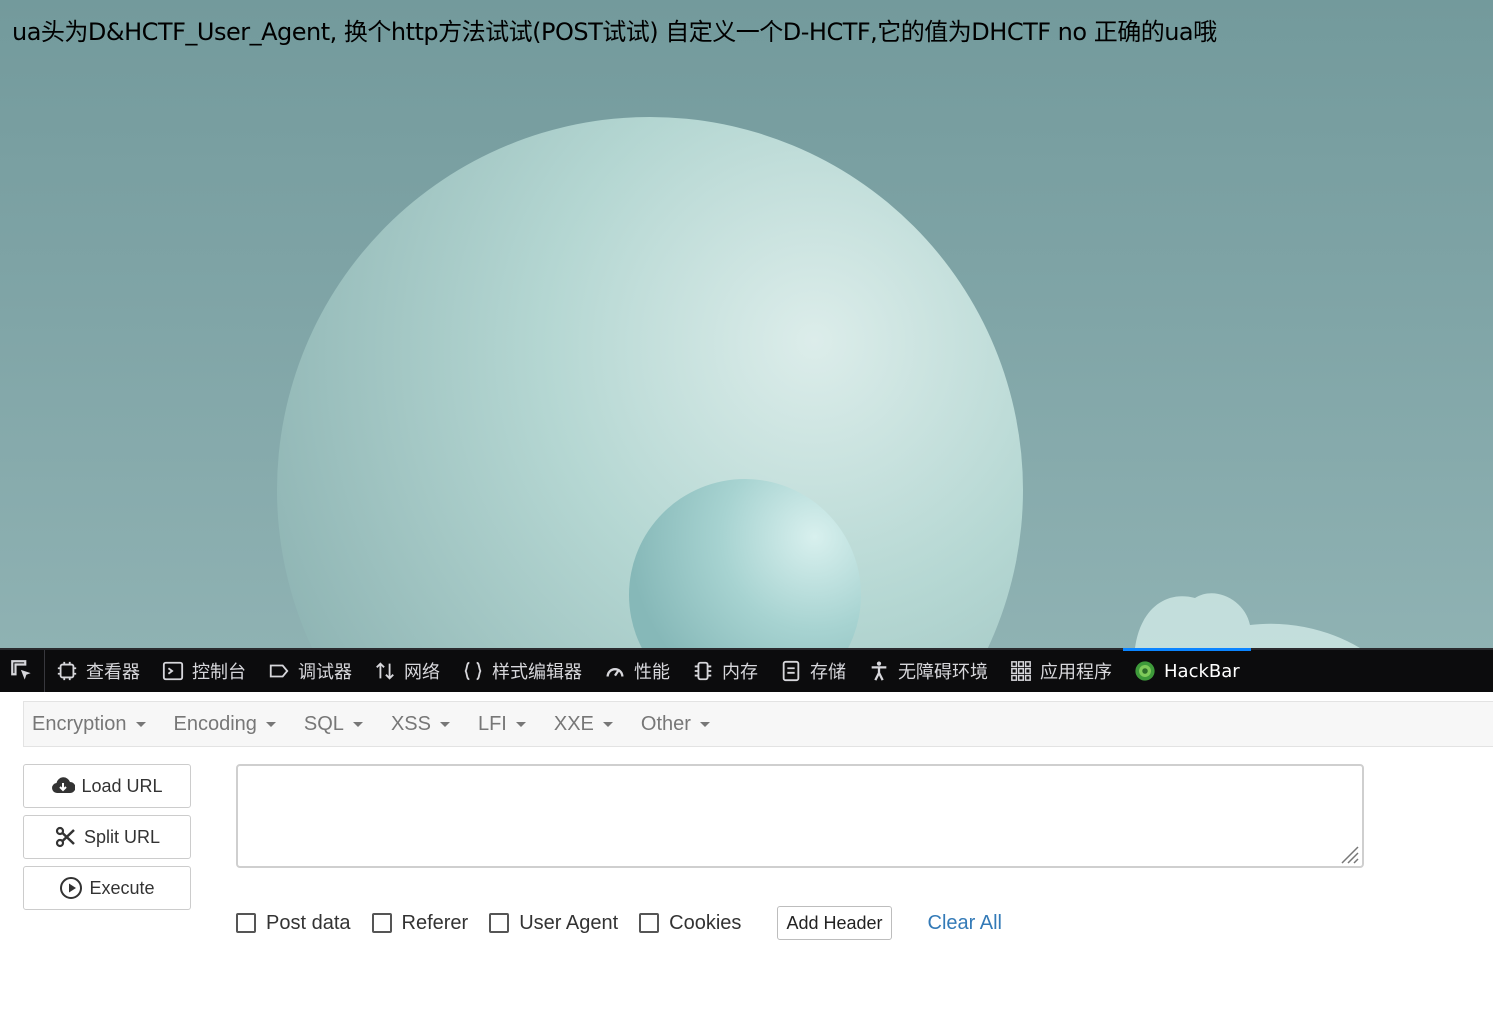 This screenshot has width=1493, height=1023. I want to click on tab-performance: 性能, so click(637, 671).